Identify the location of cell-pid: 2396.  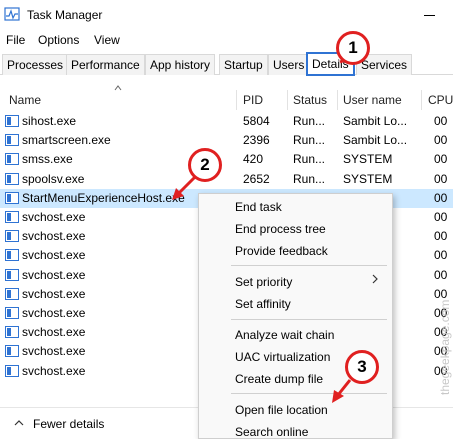
(256, 140).